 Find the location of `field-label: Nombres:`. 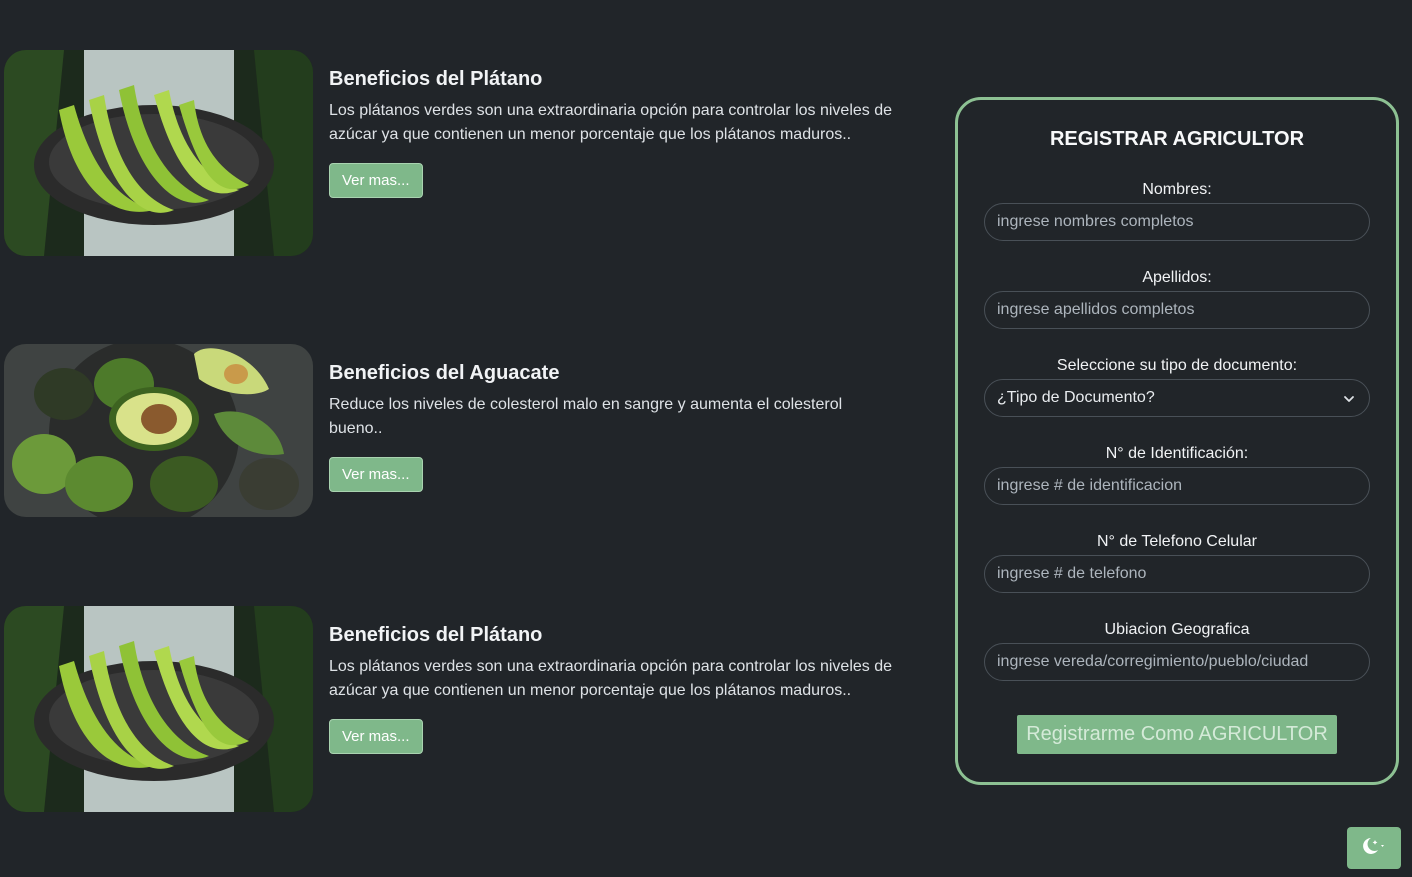

field-label: Nombres: is located at coordinates (1177, 189).